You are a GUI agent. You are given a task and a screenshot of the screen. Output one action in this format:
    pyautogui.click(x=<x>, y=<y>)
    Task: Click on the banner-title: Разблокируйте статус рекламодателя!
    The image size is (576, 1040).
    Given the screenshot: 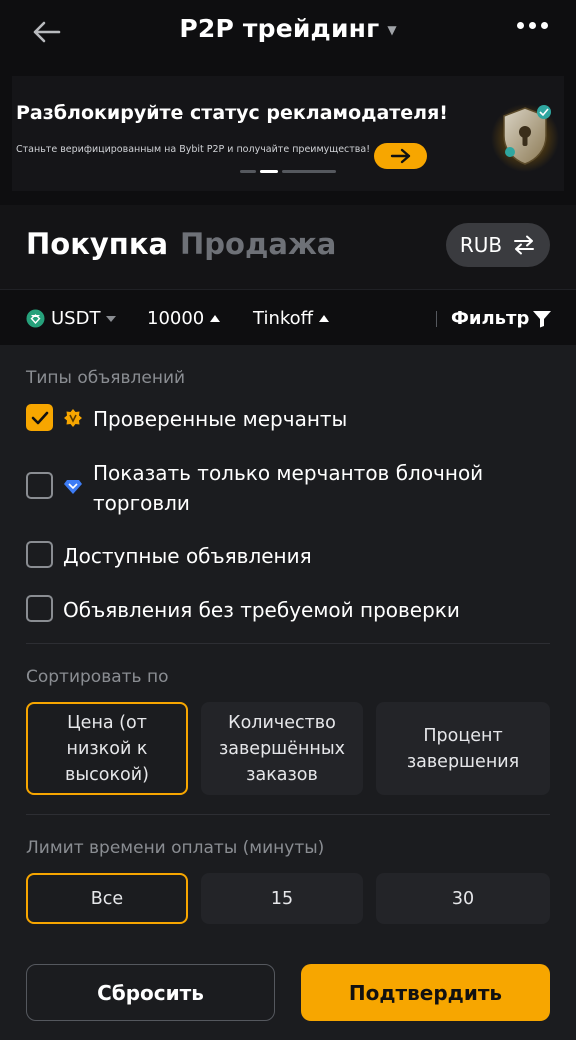 What is the action you would take?
    pyautogui.click(x=232, y=113)
    